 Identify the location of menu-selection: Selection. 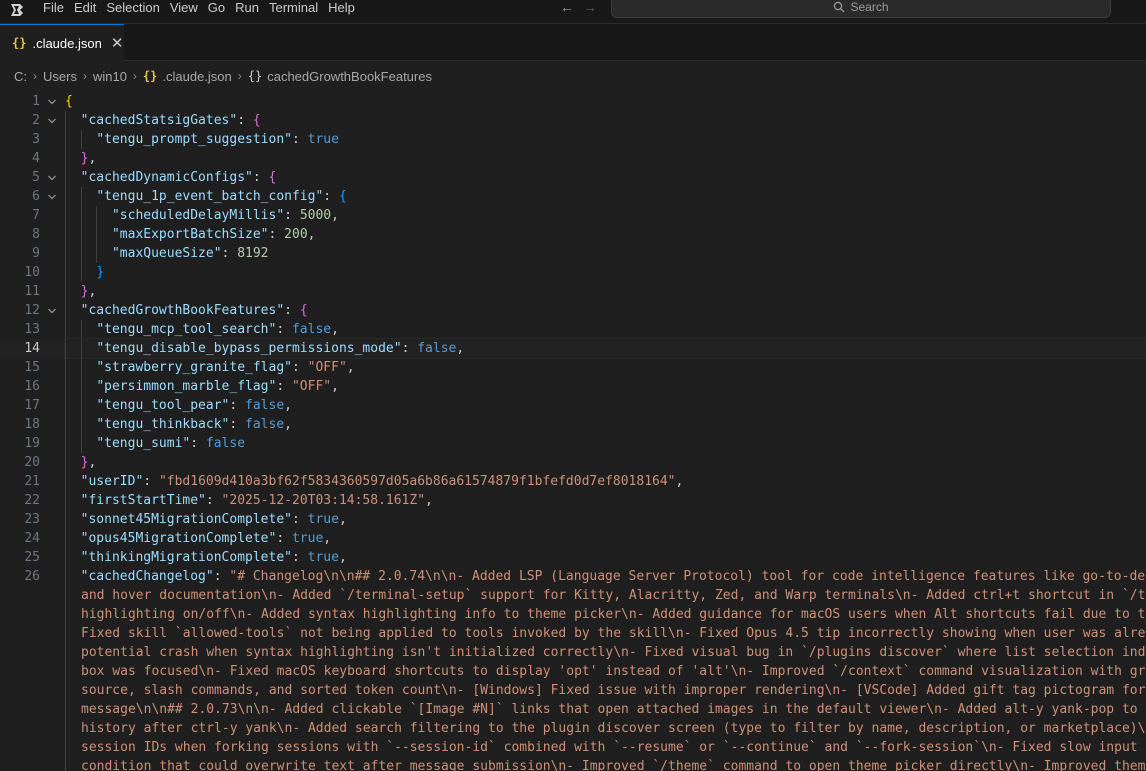
(132, 8).